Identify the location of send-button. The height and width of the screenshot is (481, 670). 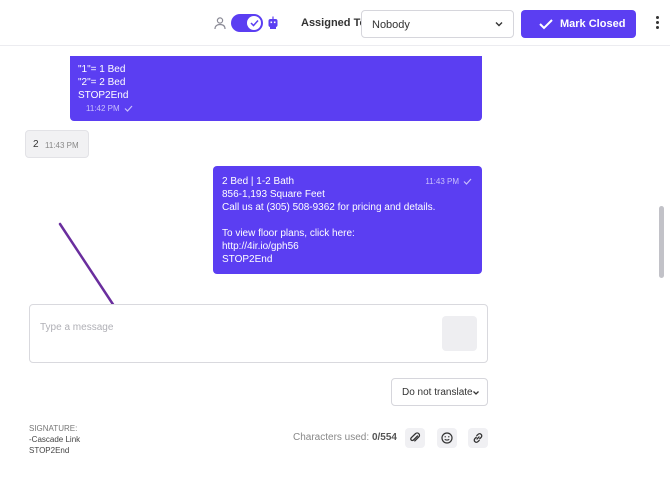
(459, 333).